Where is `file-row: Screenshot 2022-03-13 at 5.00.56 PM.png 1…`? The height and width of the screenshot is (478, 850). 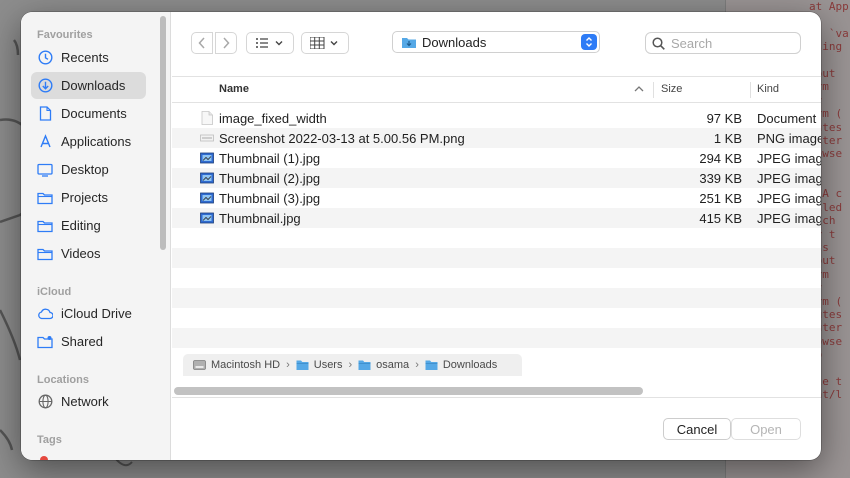
file-row: Screenshot 2022-03-13 at 5.00.56 PM.png 1… is located at coordinates (496, 138).